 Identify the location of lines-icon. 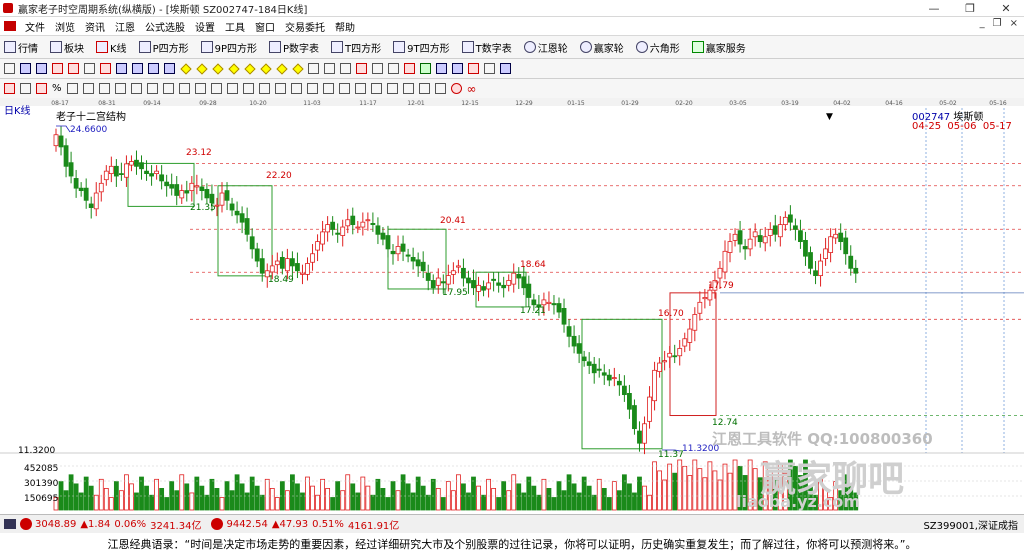
(328, 88).